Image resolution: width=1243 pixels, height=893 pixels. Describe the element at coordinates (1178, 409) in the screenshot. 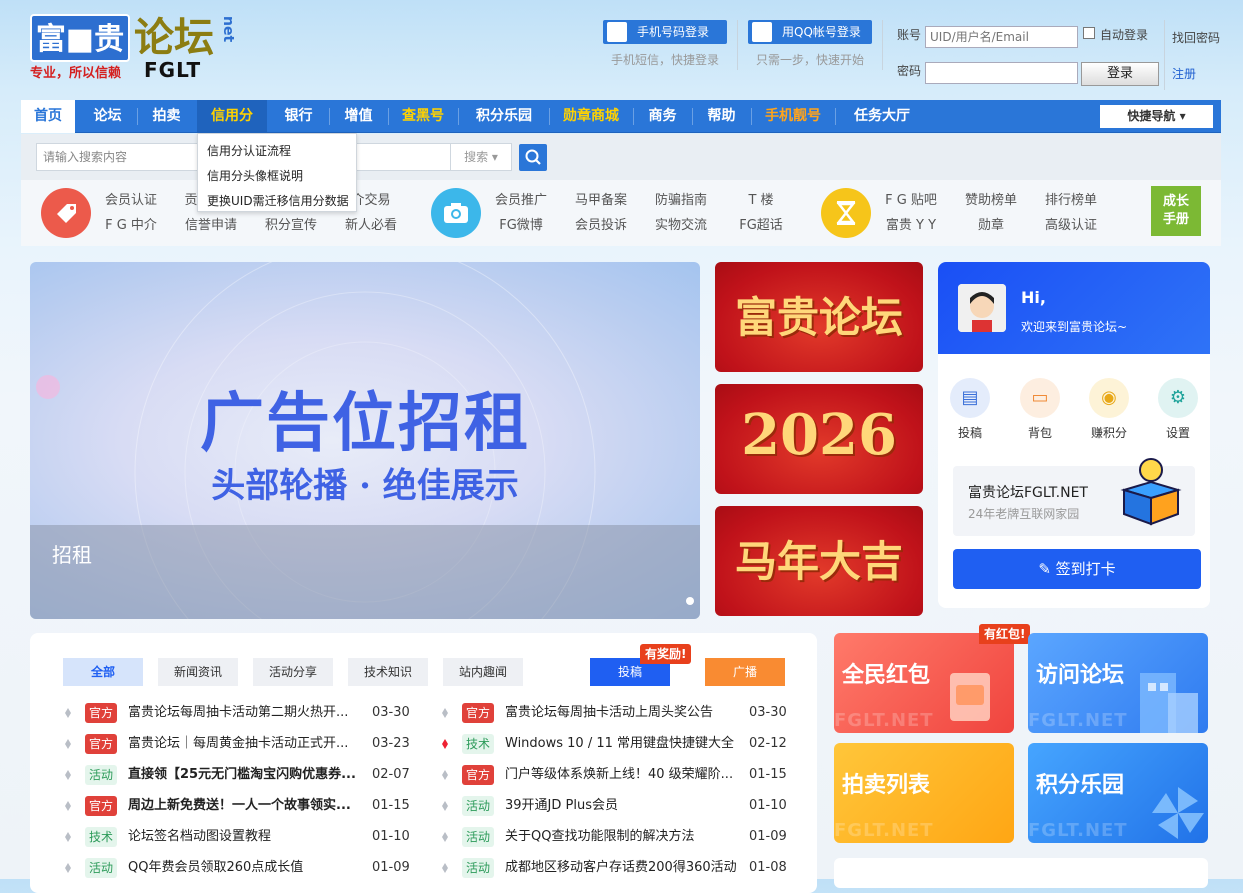

I see `settings-action: ⚙ 设置` at that location.